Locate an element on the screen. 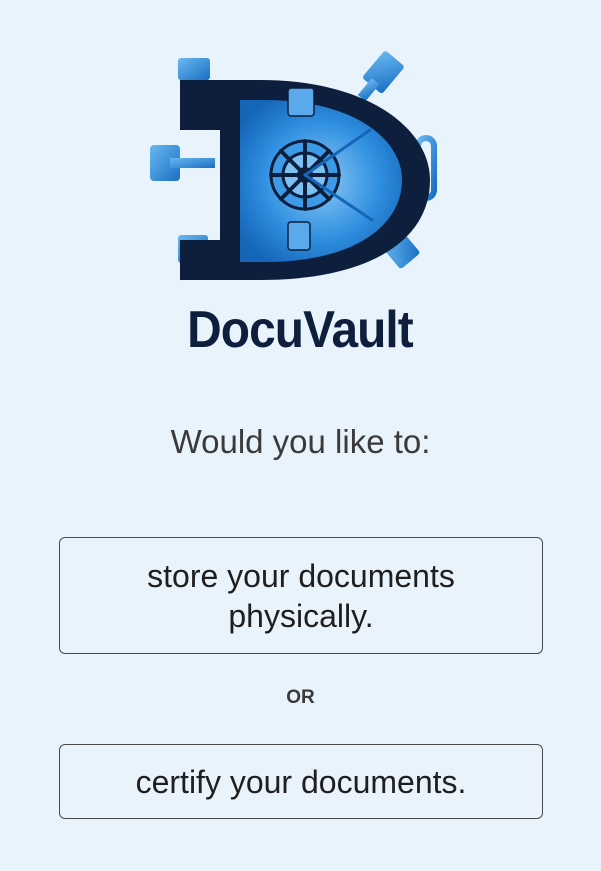 The image size is (601, 871). brand-wordmark: DocuVault is located at coordinates (300, 330).